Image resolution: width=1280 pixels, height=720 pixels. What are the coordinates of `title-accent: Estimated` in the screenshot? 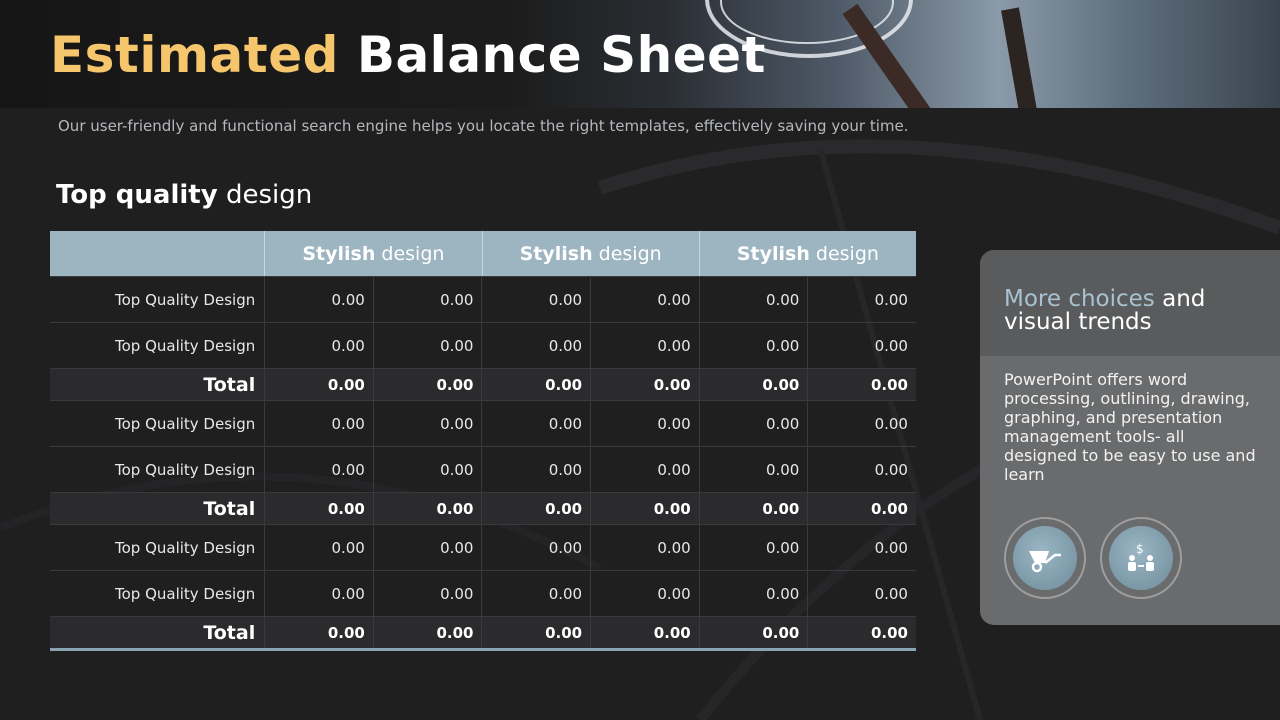 It's located at (194, 55).